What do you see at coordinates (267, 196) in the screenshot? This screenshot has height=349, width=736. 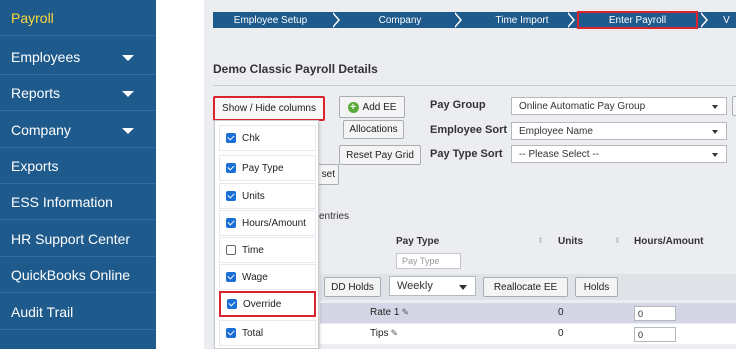 I see `column-toggle-units: Units` at bounding box center [267, 196].